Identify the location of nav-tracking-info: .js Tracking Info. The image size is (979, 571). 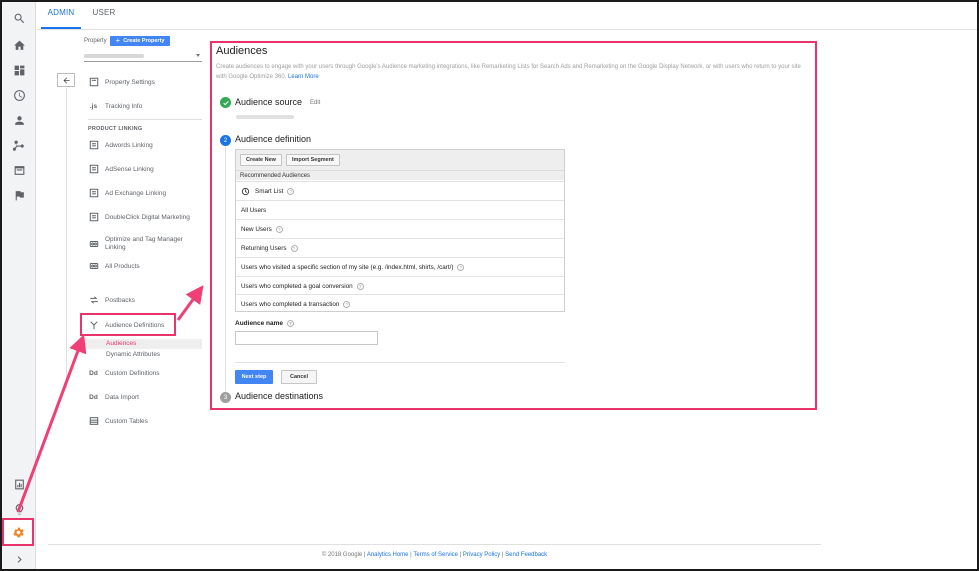
(115, 106).